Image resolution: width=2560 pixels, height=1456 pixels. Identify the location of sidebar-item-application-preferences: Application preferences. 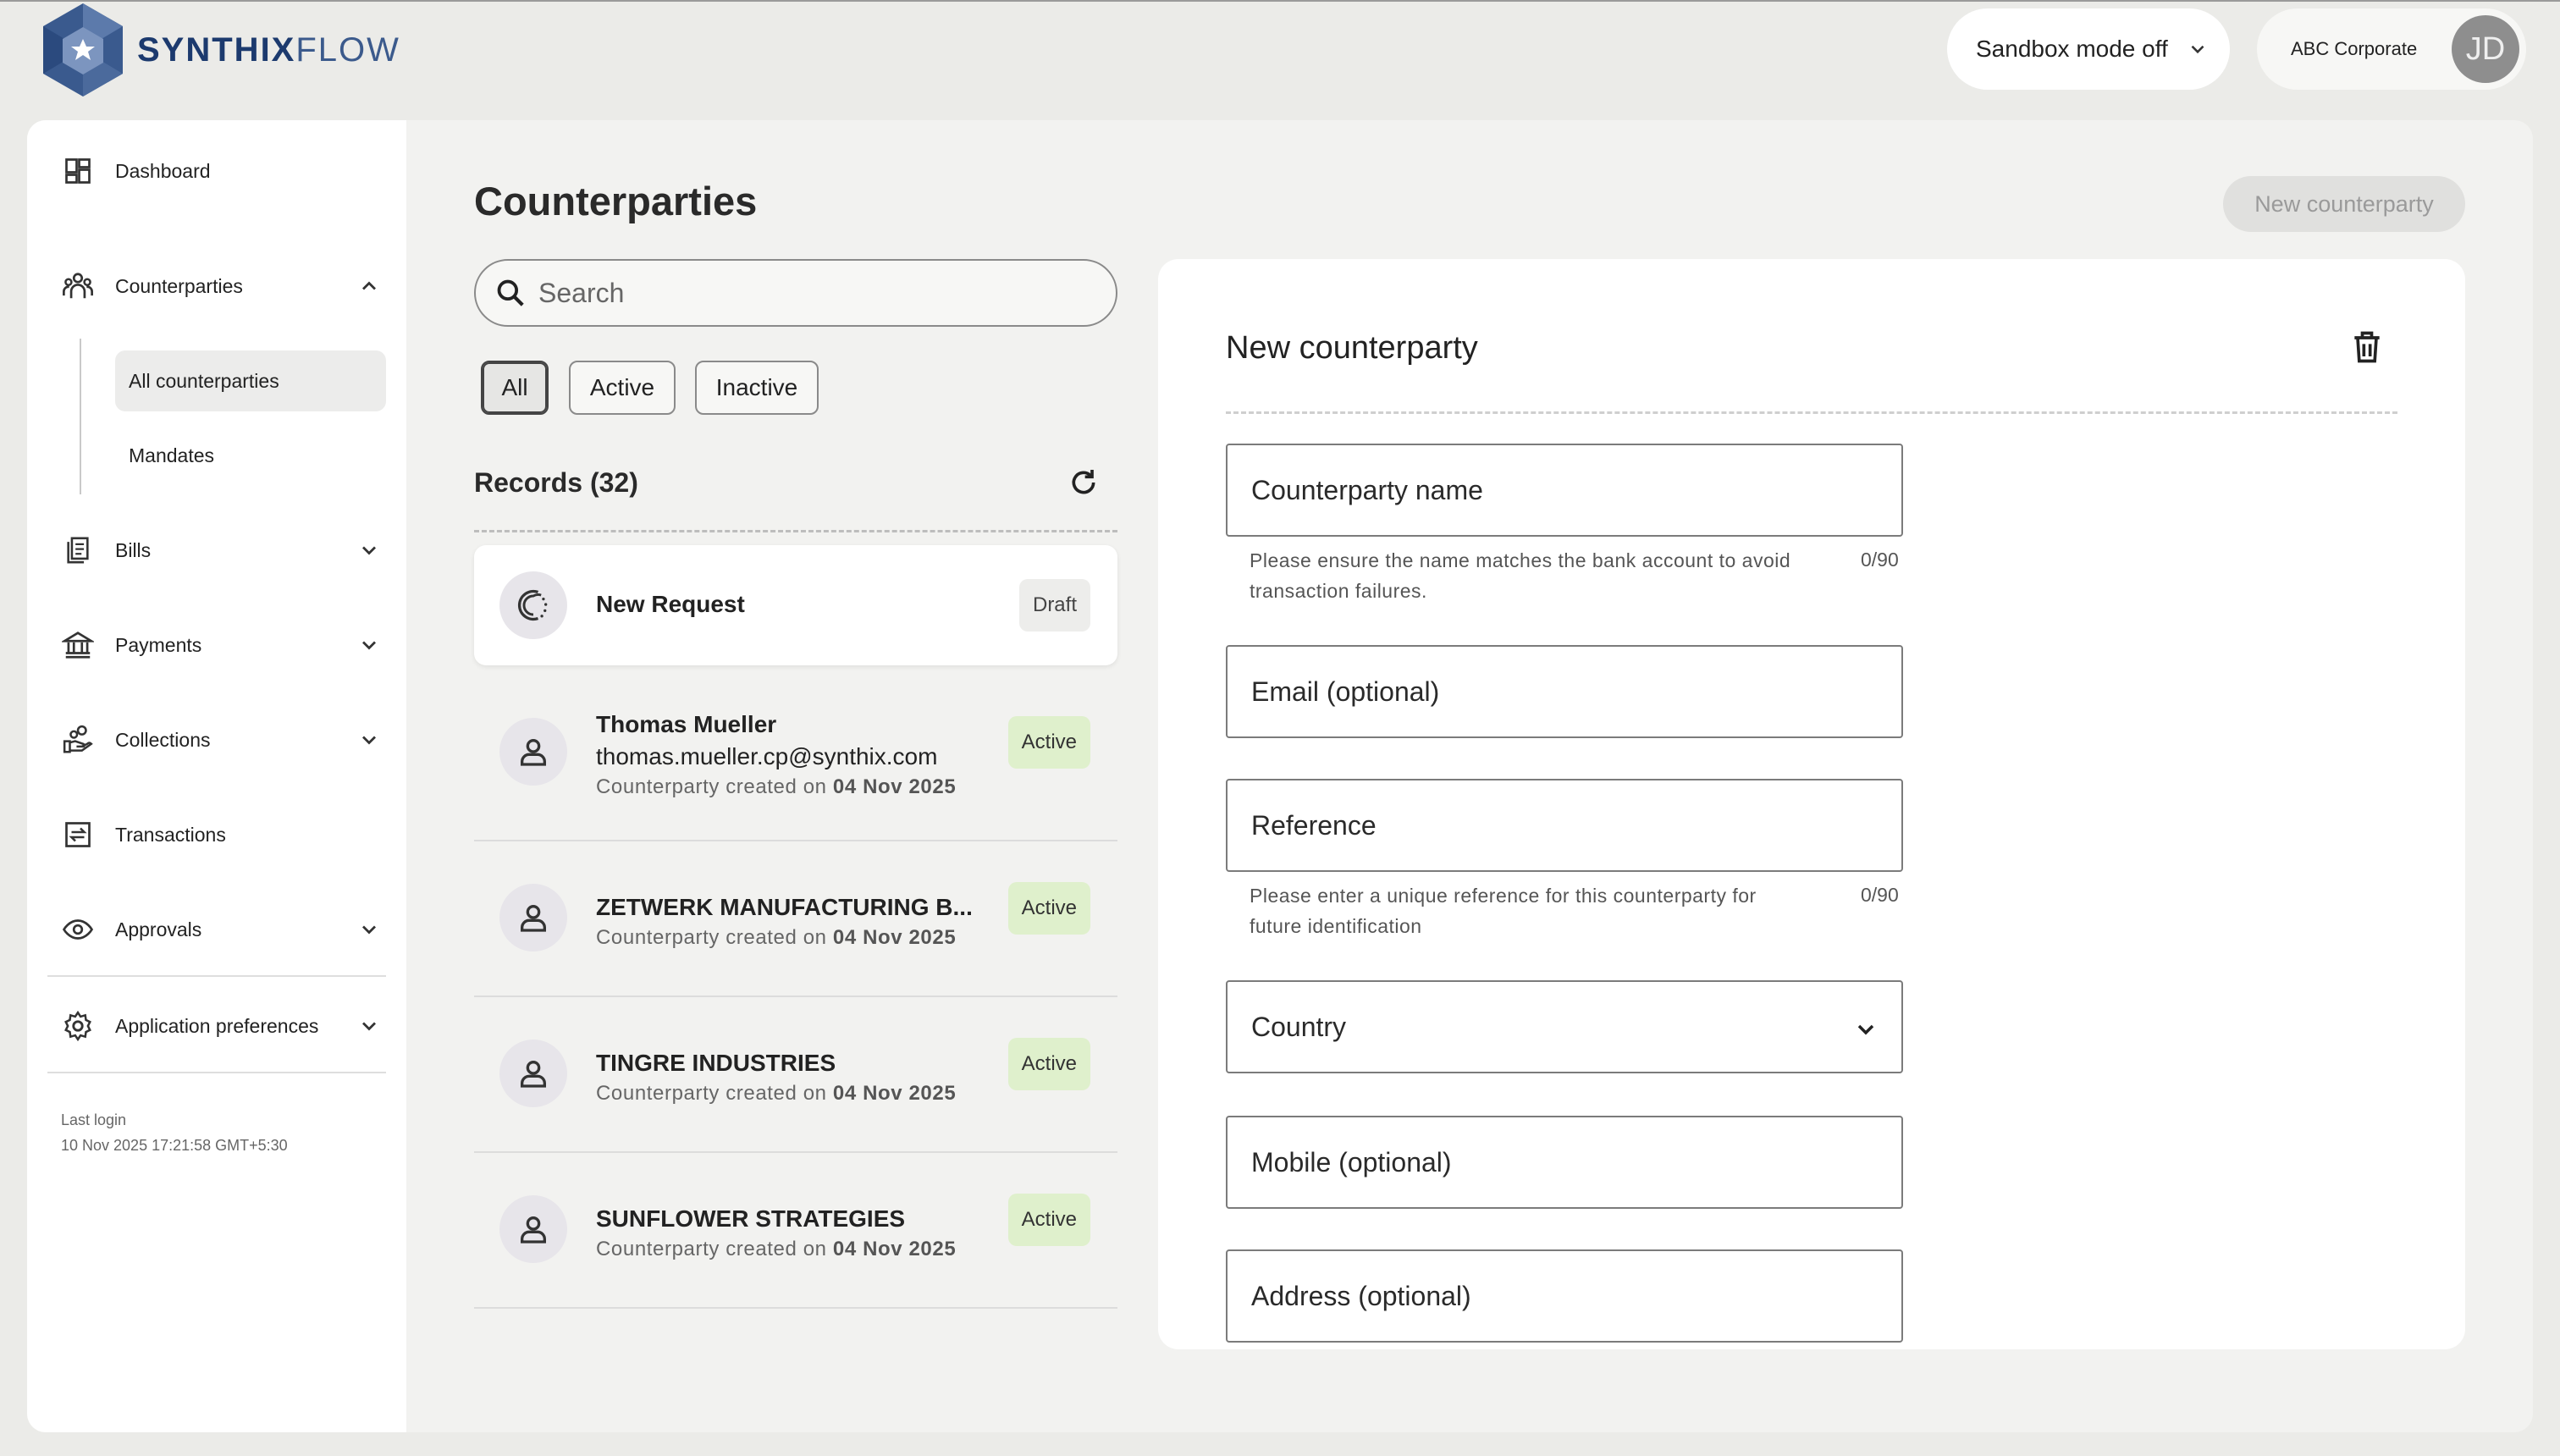
(230, 1026).